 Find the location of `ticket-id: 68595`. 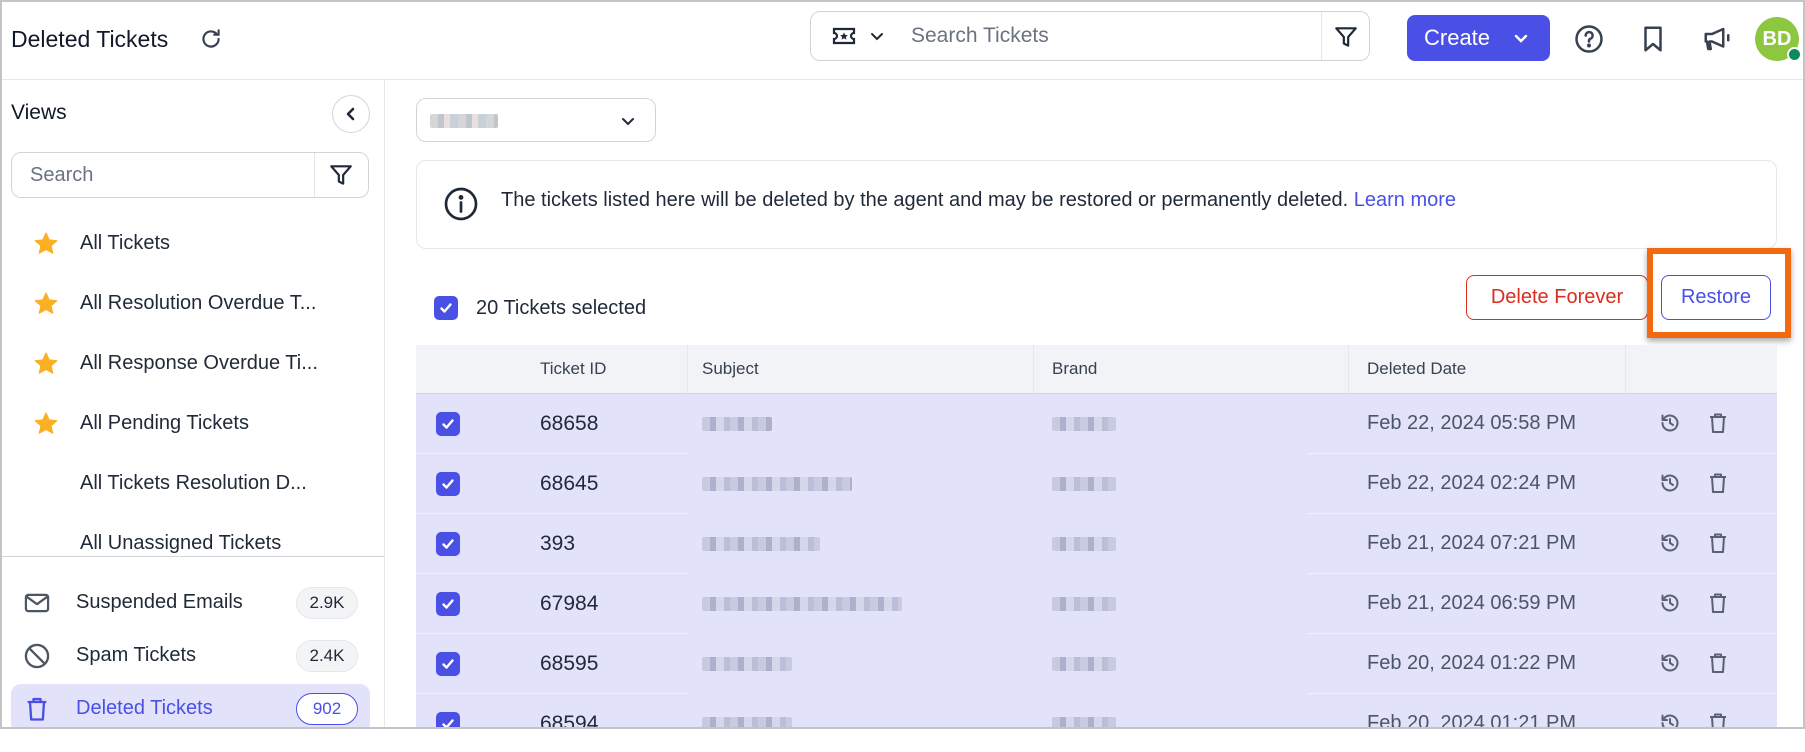

ticket-id: 68595 is located at coordinates (569, 664).